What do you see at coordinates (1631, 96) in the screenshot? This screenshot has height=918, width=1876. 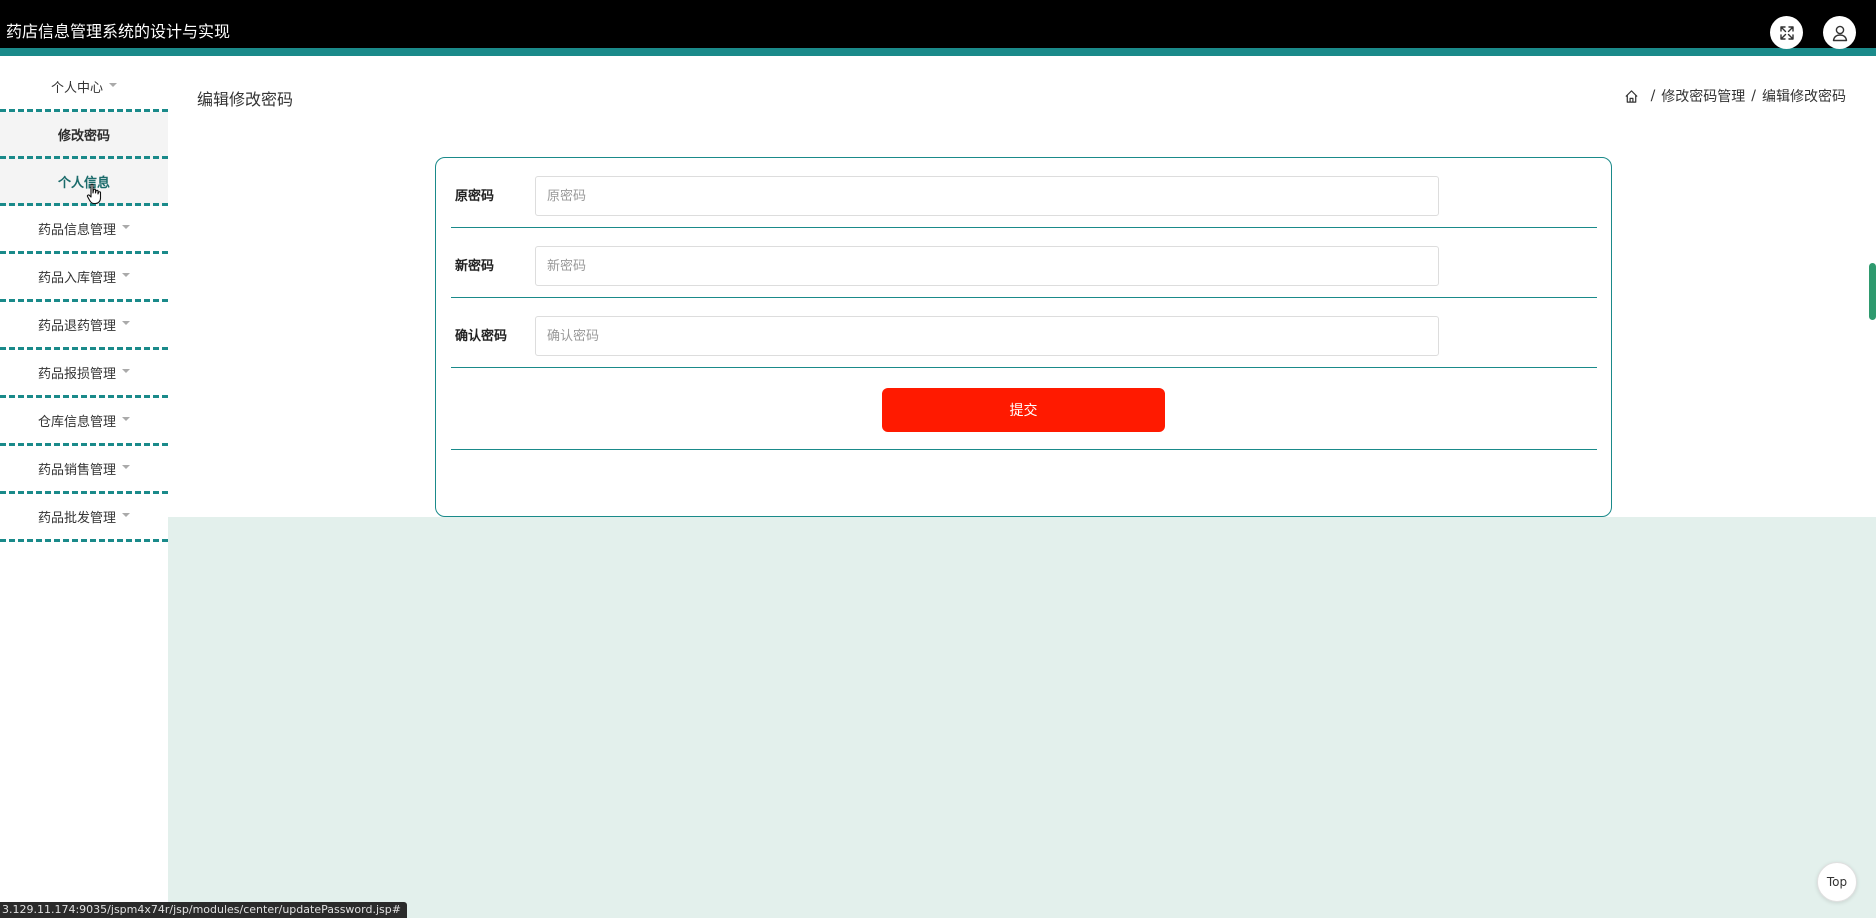 I see `home-icon` at bounding box center [1631, 96].